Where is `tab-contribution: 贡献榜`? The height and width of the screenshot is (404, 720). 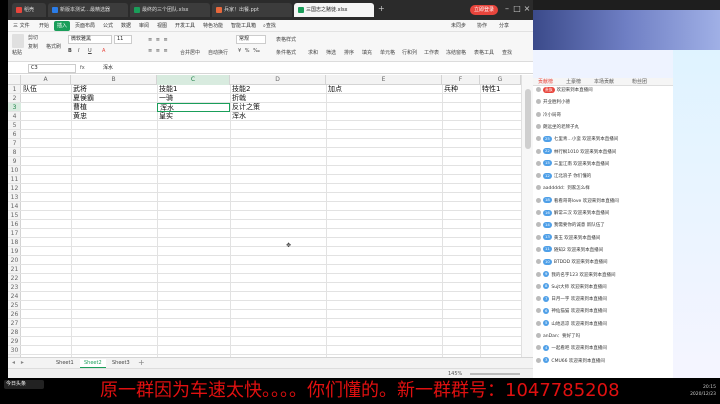 tab-contribution: 贡献榜 is located at coordinates (545, 82).